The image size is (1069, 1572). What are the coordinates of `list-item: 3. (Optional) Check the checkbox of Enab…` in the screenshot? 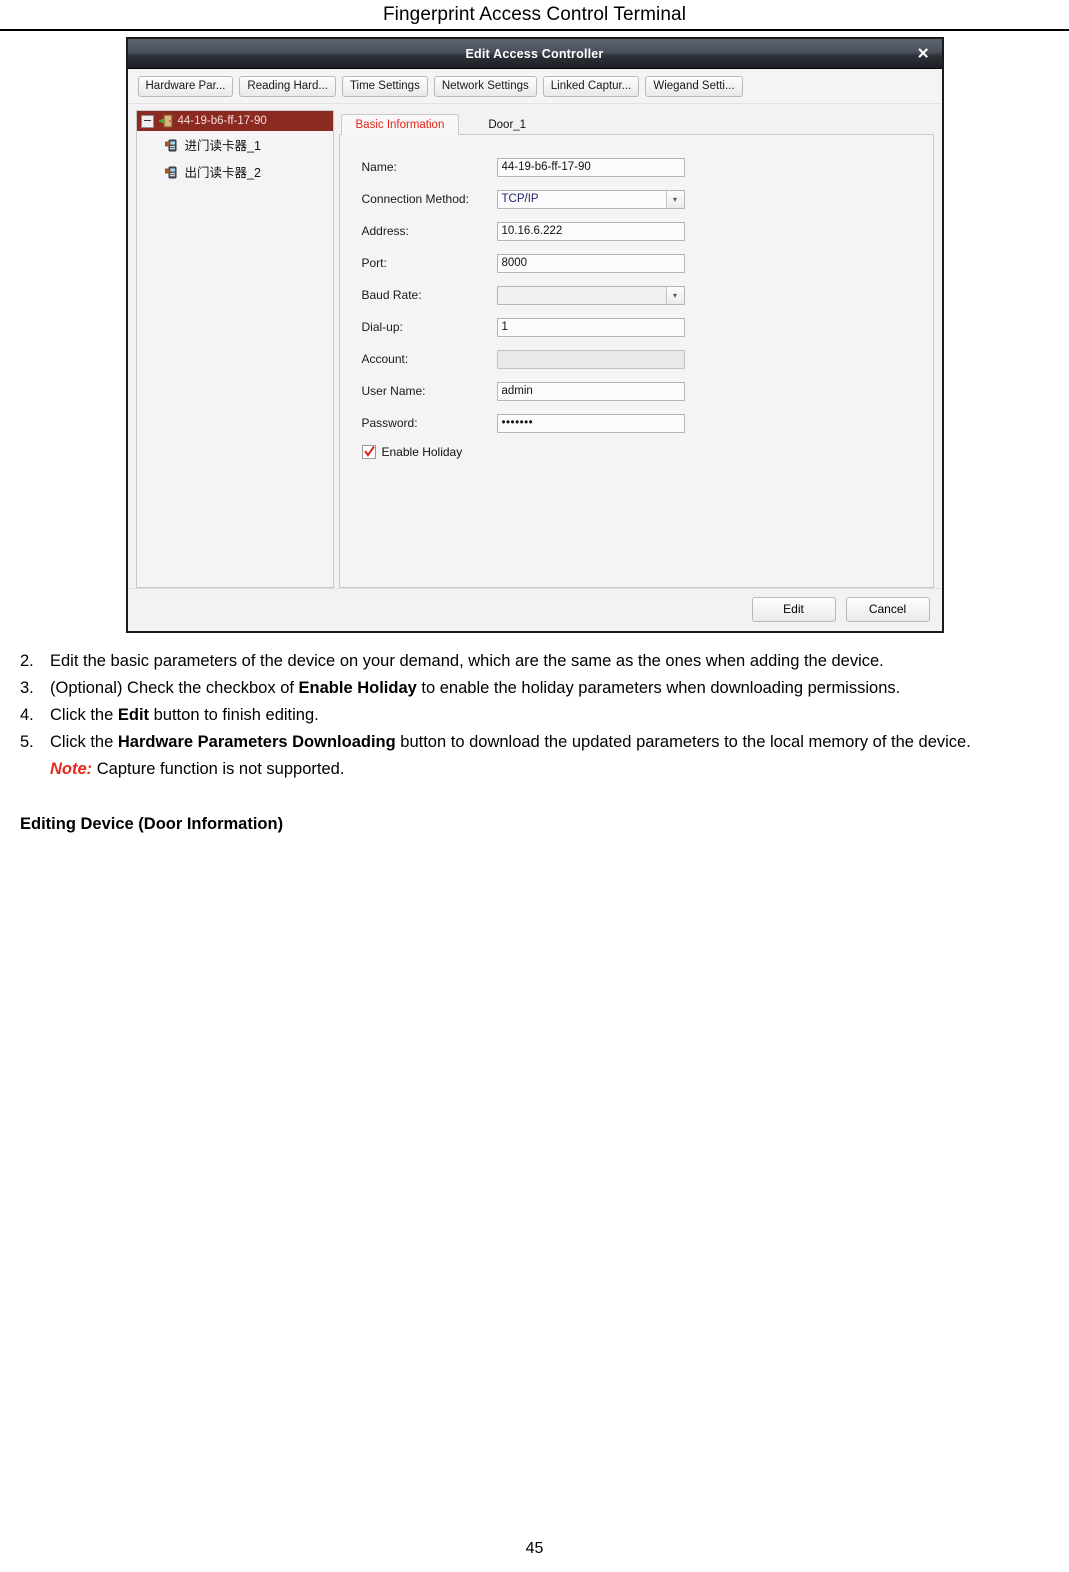 It's located at (534, 688).